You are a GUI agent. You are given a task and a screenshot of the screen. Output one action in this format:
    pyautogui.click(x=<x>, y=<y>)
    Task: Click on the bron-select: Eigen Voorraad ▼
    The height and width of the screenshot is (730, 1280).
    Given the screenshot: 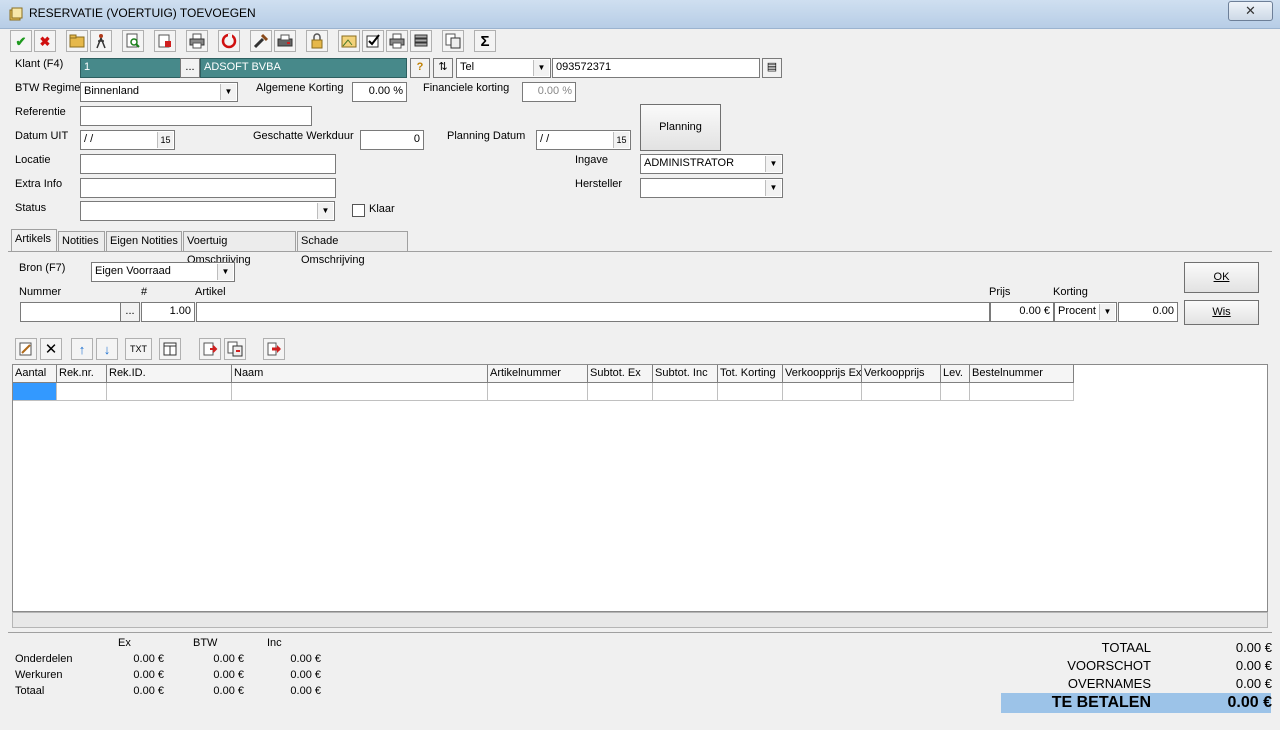 What is the action you would take?
    pyautogui.click(x=163, y=272)
    